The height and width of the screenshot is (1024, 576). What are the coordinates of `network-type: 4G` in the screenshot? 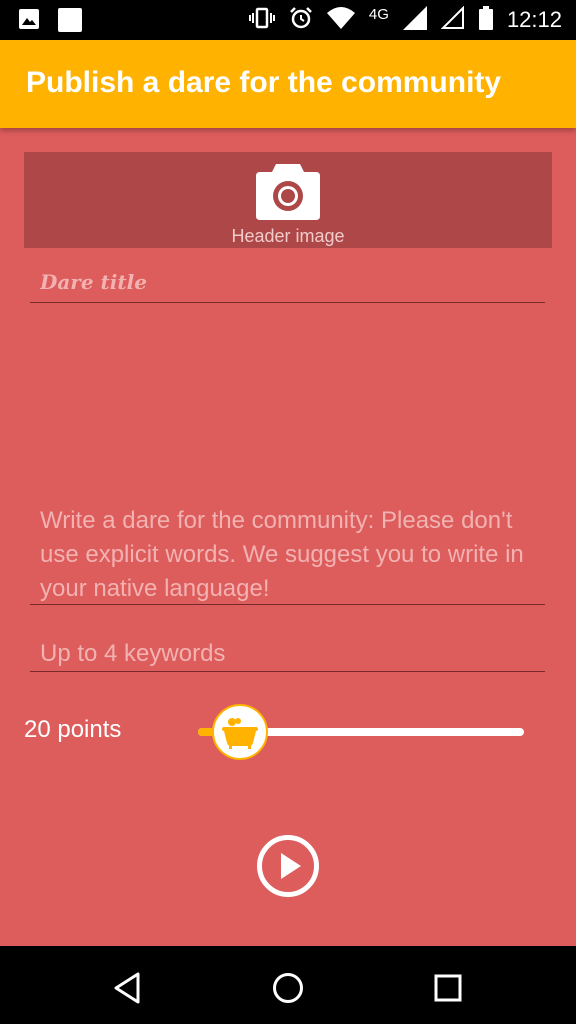 It's located at (378, 14).